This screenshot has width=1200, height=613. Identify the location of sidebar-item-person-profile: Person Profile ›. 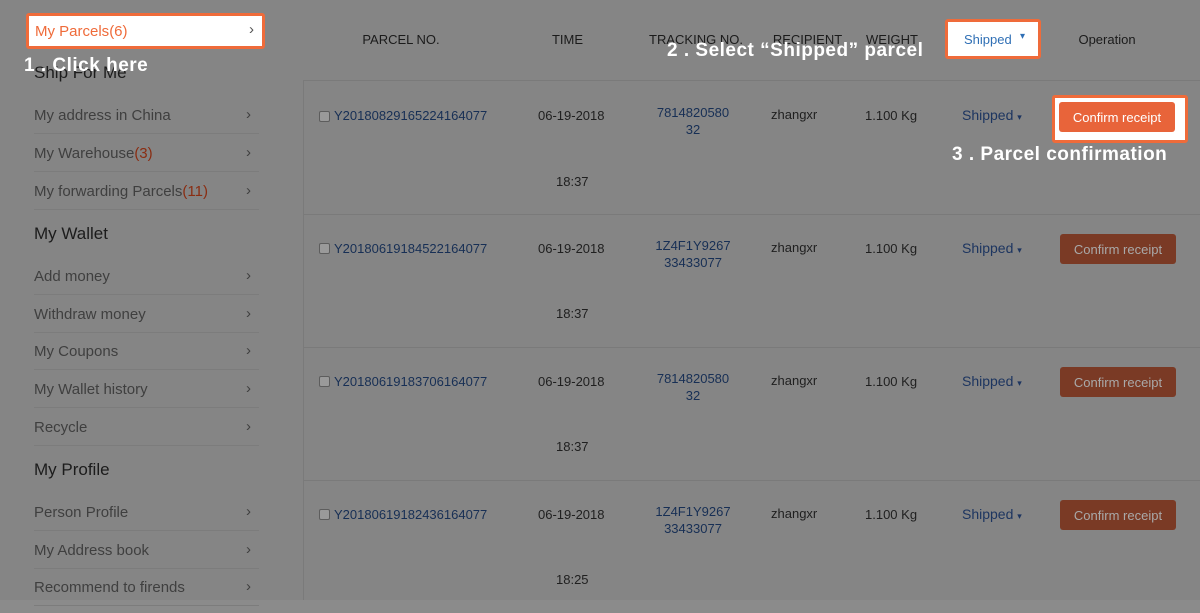
(146, 512).